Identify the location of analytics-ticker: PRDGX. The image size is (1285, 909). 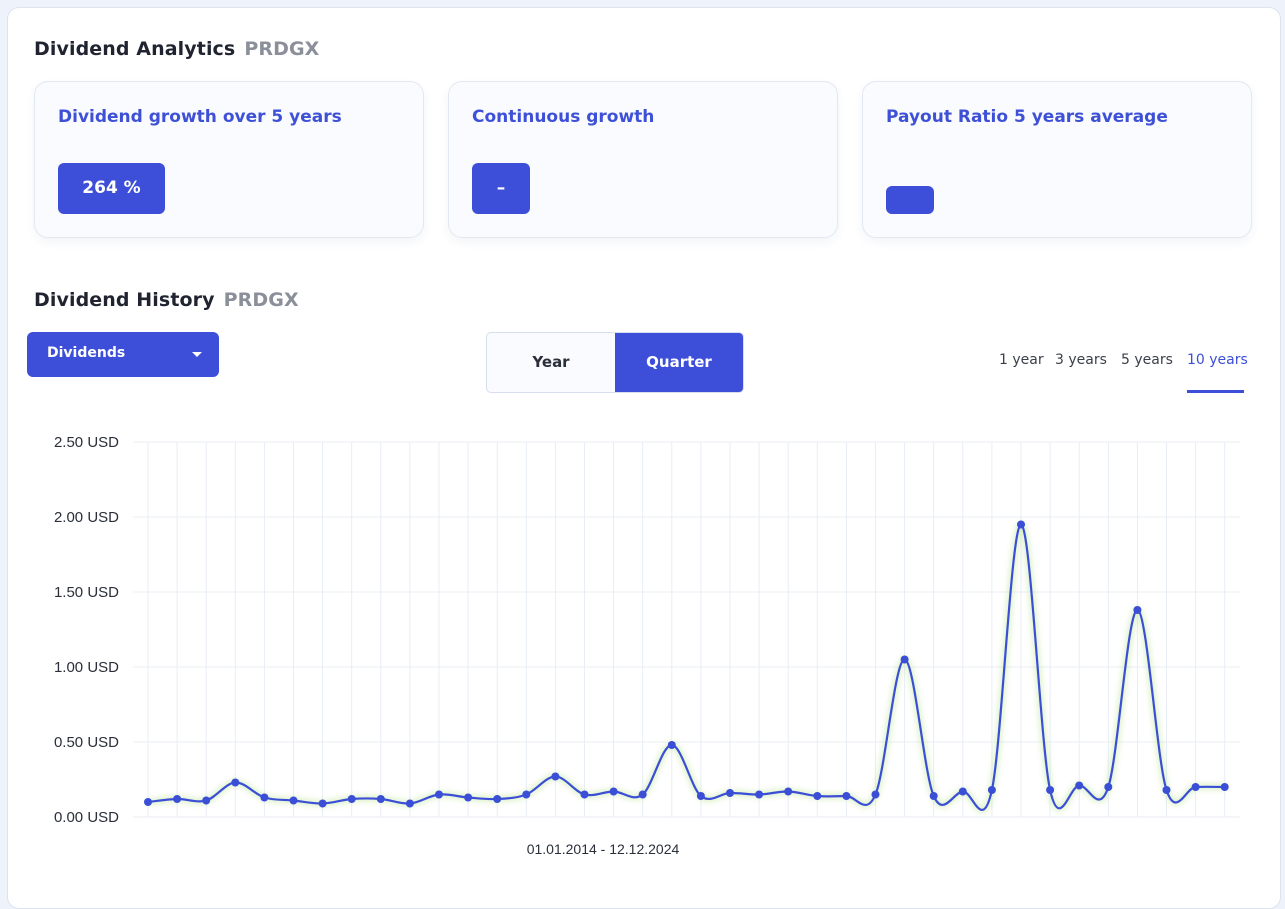
(282, 49).